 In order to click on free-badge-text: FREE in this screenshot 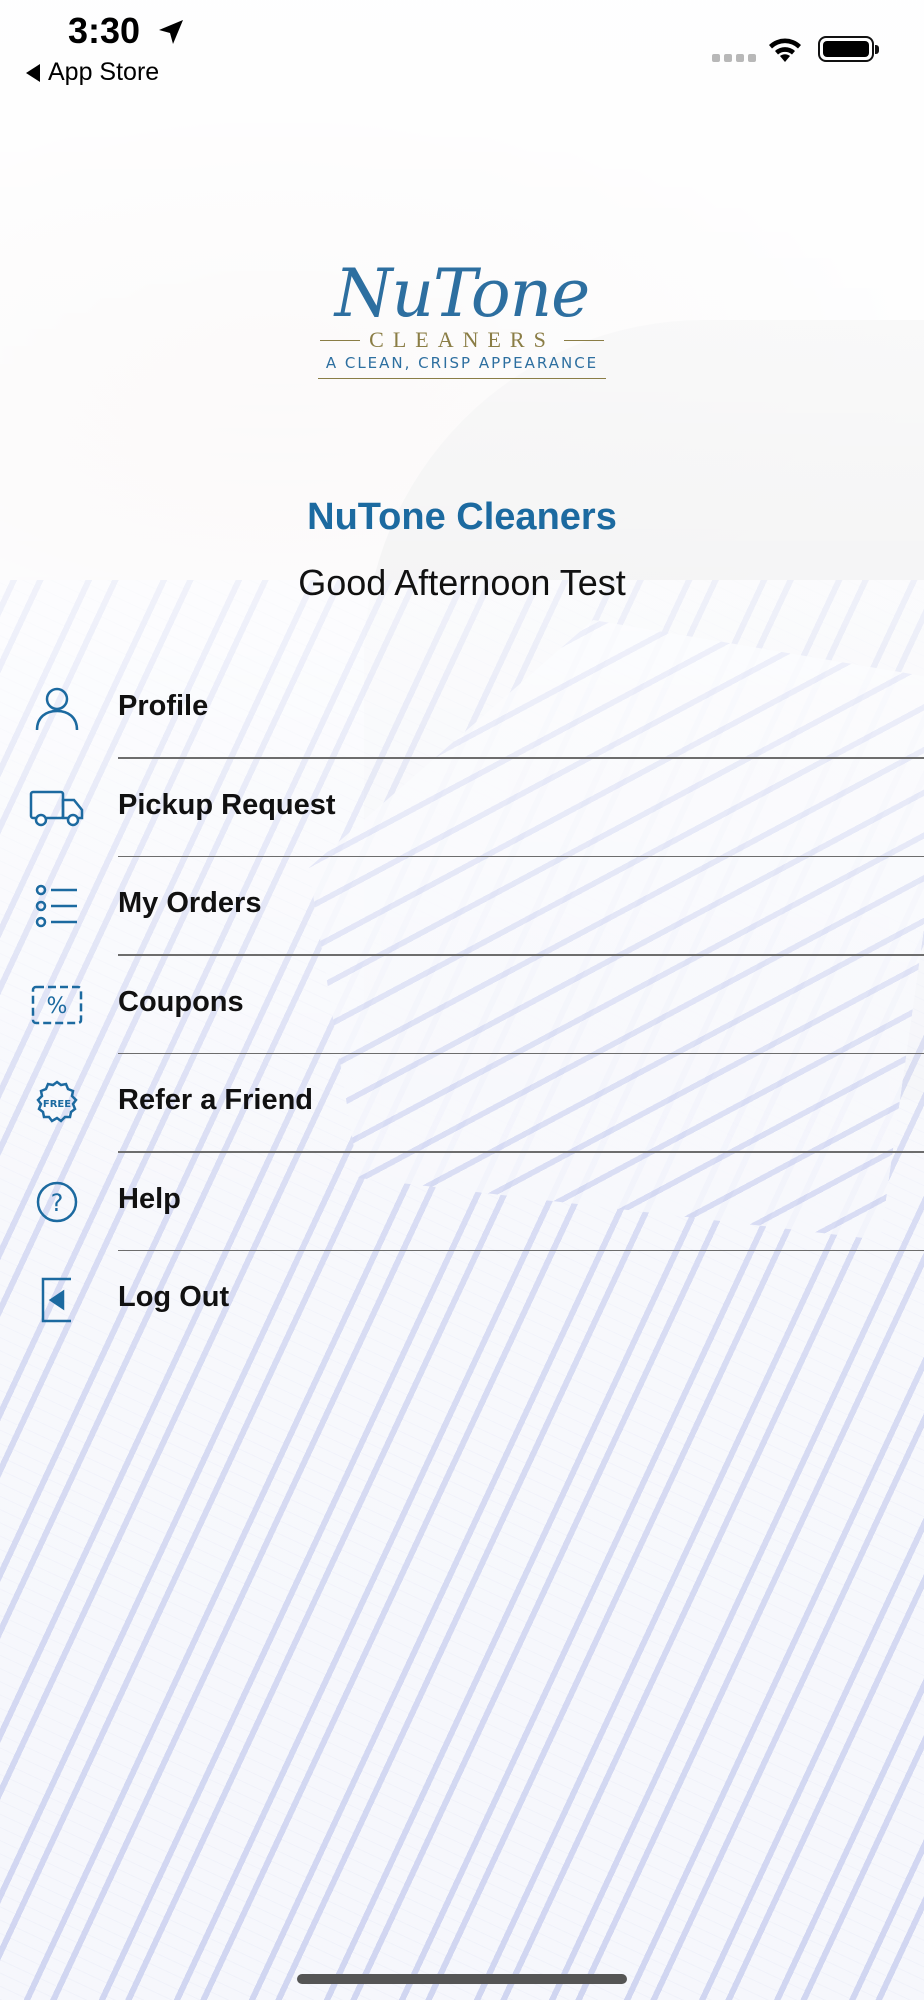, I will do `click(57, 1104)`.